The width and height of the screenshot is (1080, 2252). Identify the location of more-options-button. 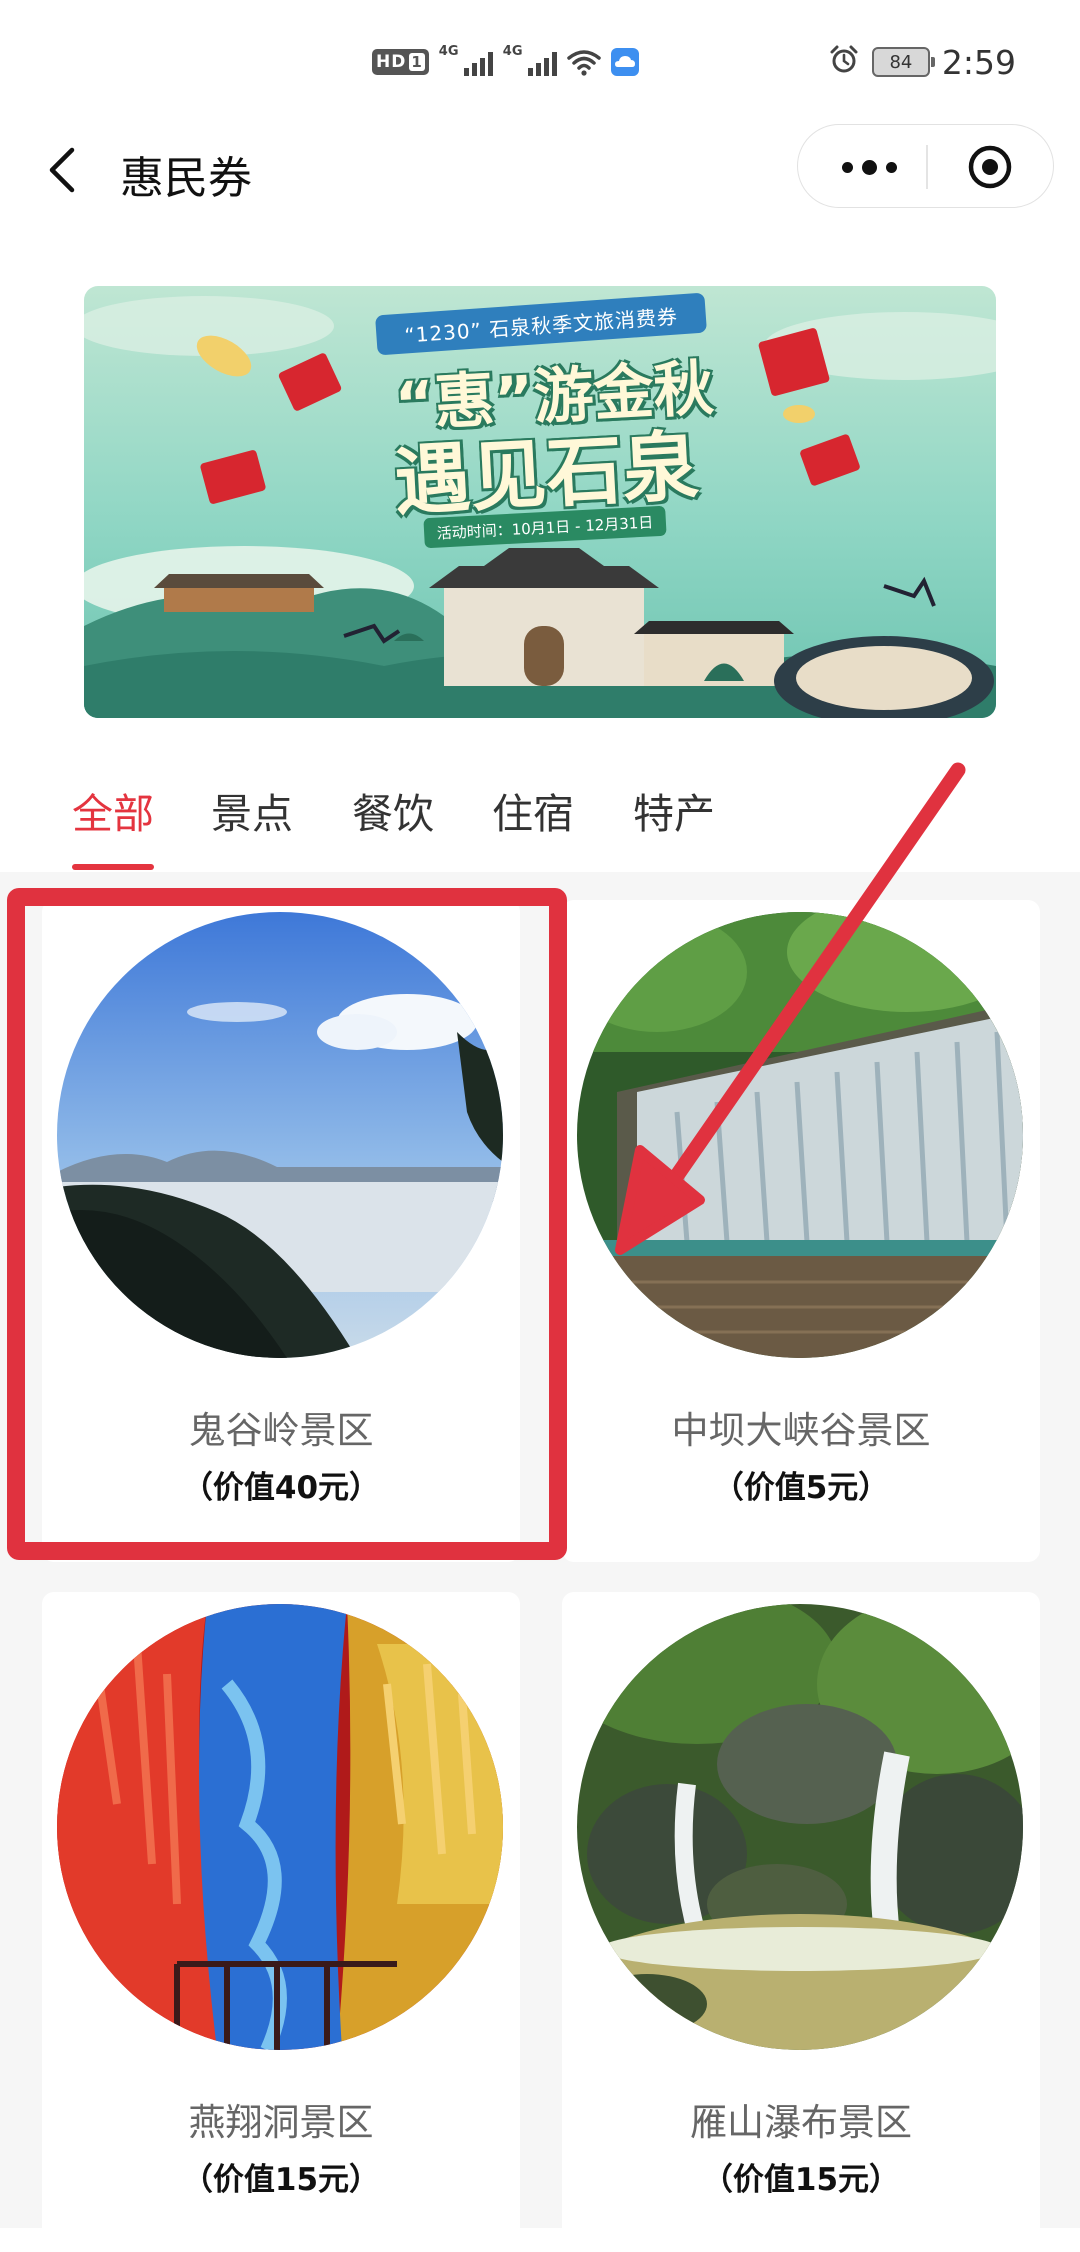
(869, 167).